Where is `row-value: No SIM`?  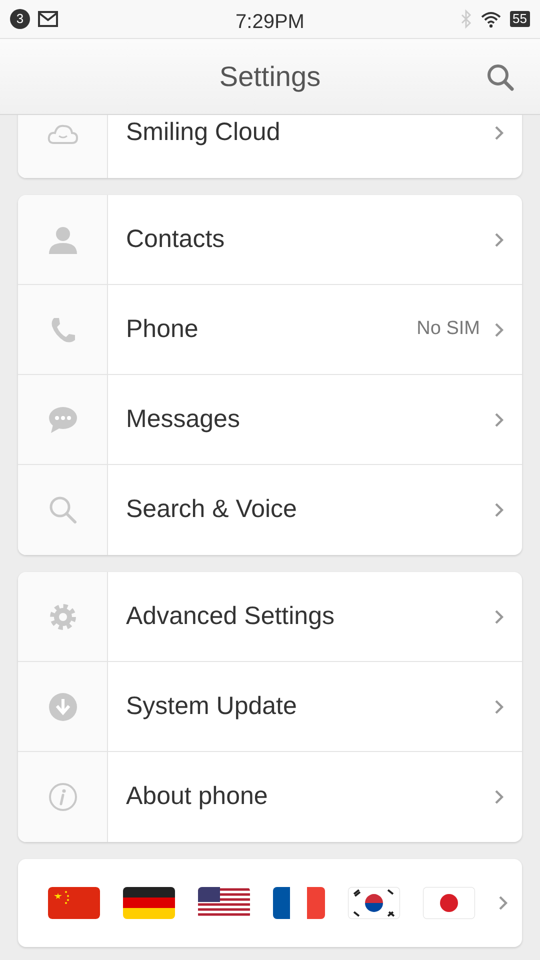 row-value: No SIM is located at coordinates (448, 329).